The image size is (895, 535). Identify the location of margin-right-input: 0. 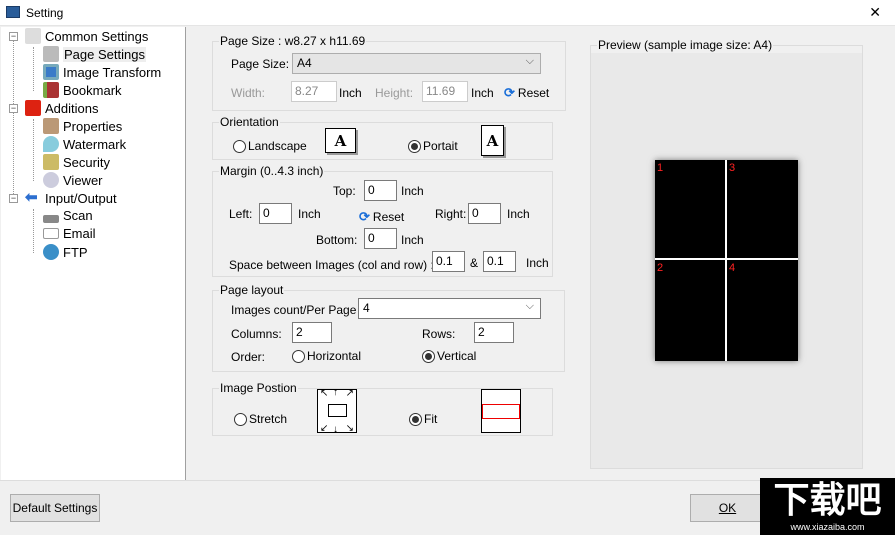
(484, 213).